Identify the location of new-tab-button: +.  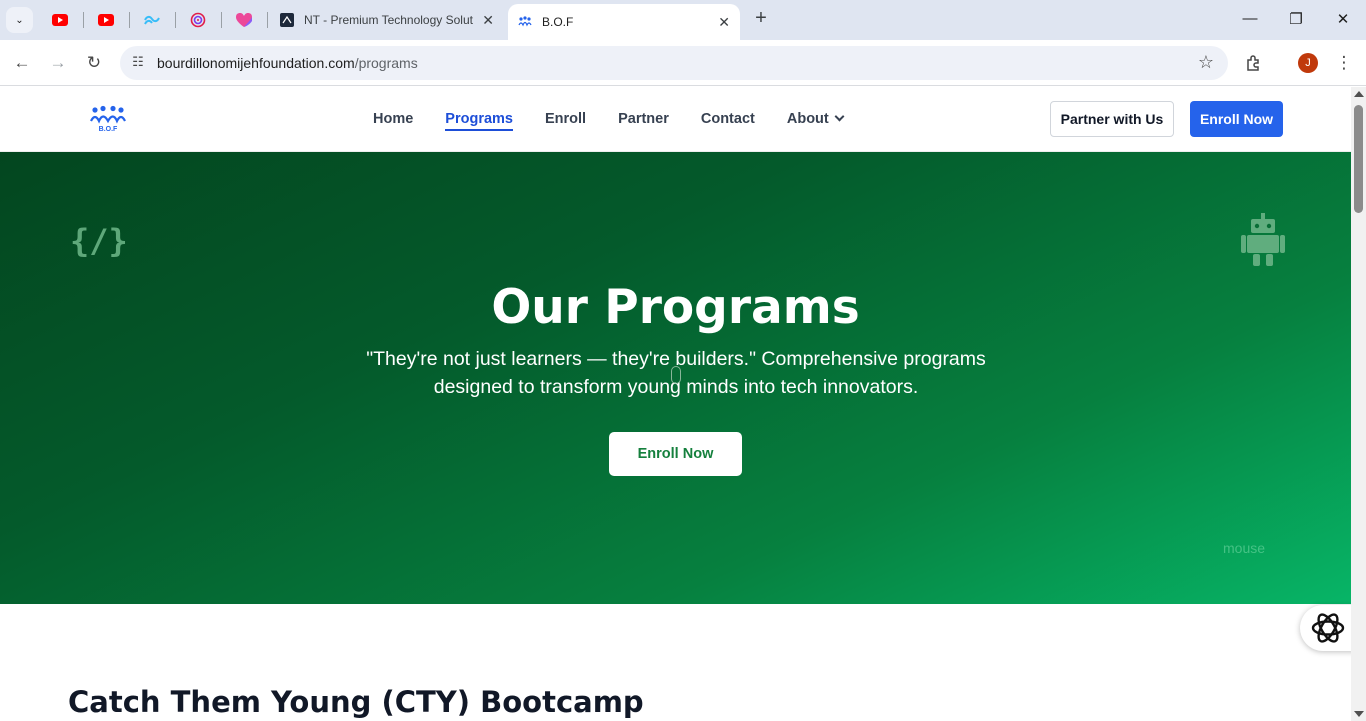
(761, 19).